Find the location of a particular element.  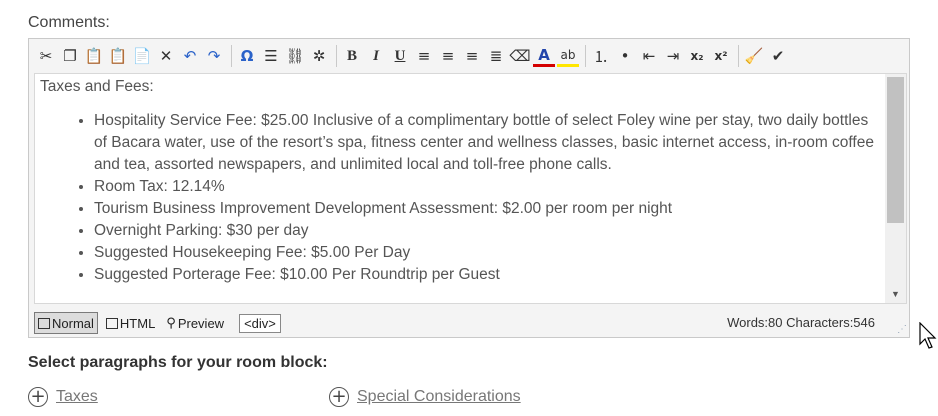

html-mode-button: HTML is located at coordinates (130, 323).